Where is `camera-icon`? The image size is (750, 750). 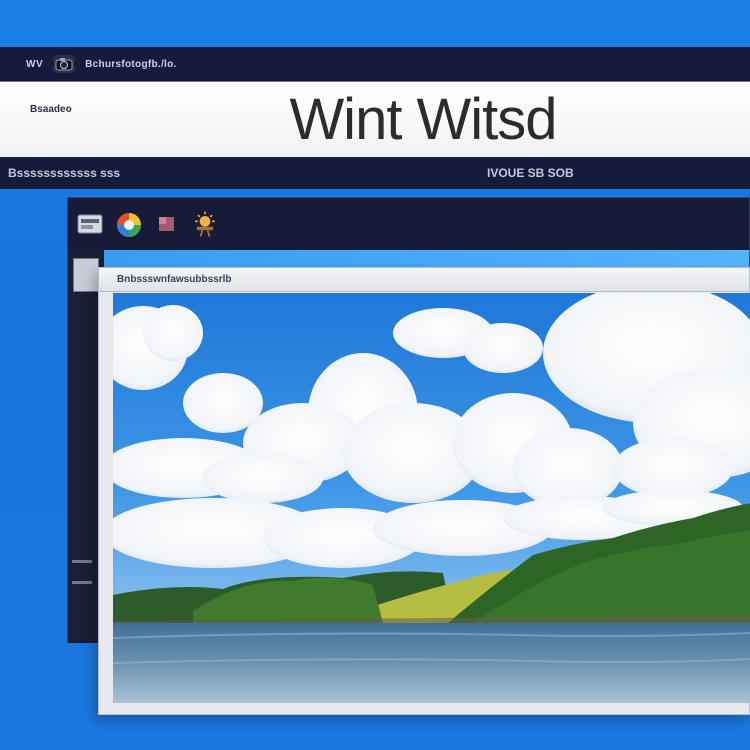
camera-icon is located at coordinates (64, 64).